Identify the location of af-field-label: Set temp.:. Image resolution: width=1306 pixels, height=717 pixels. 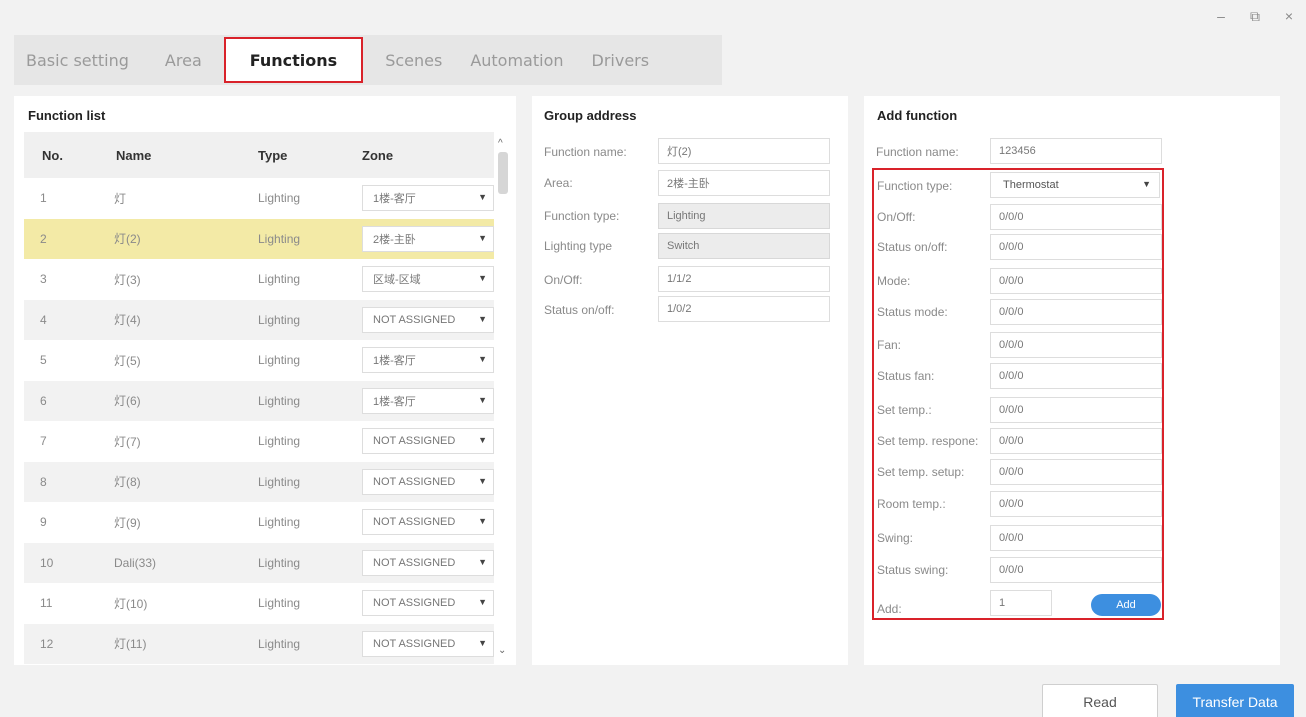
(904, 410).